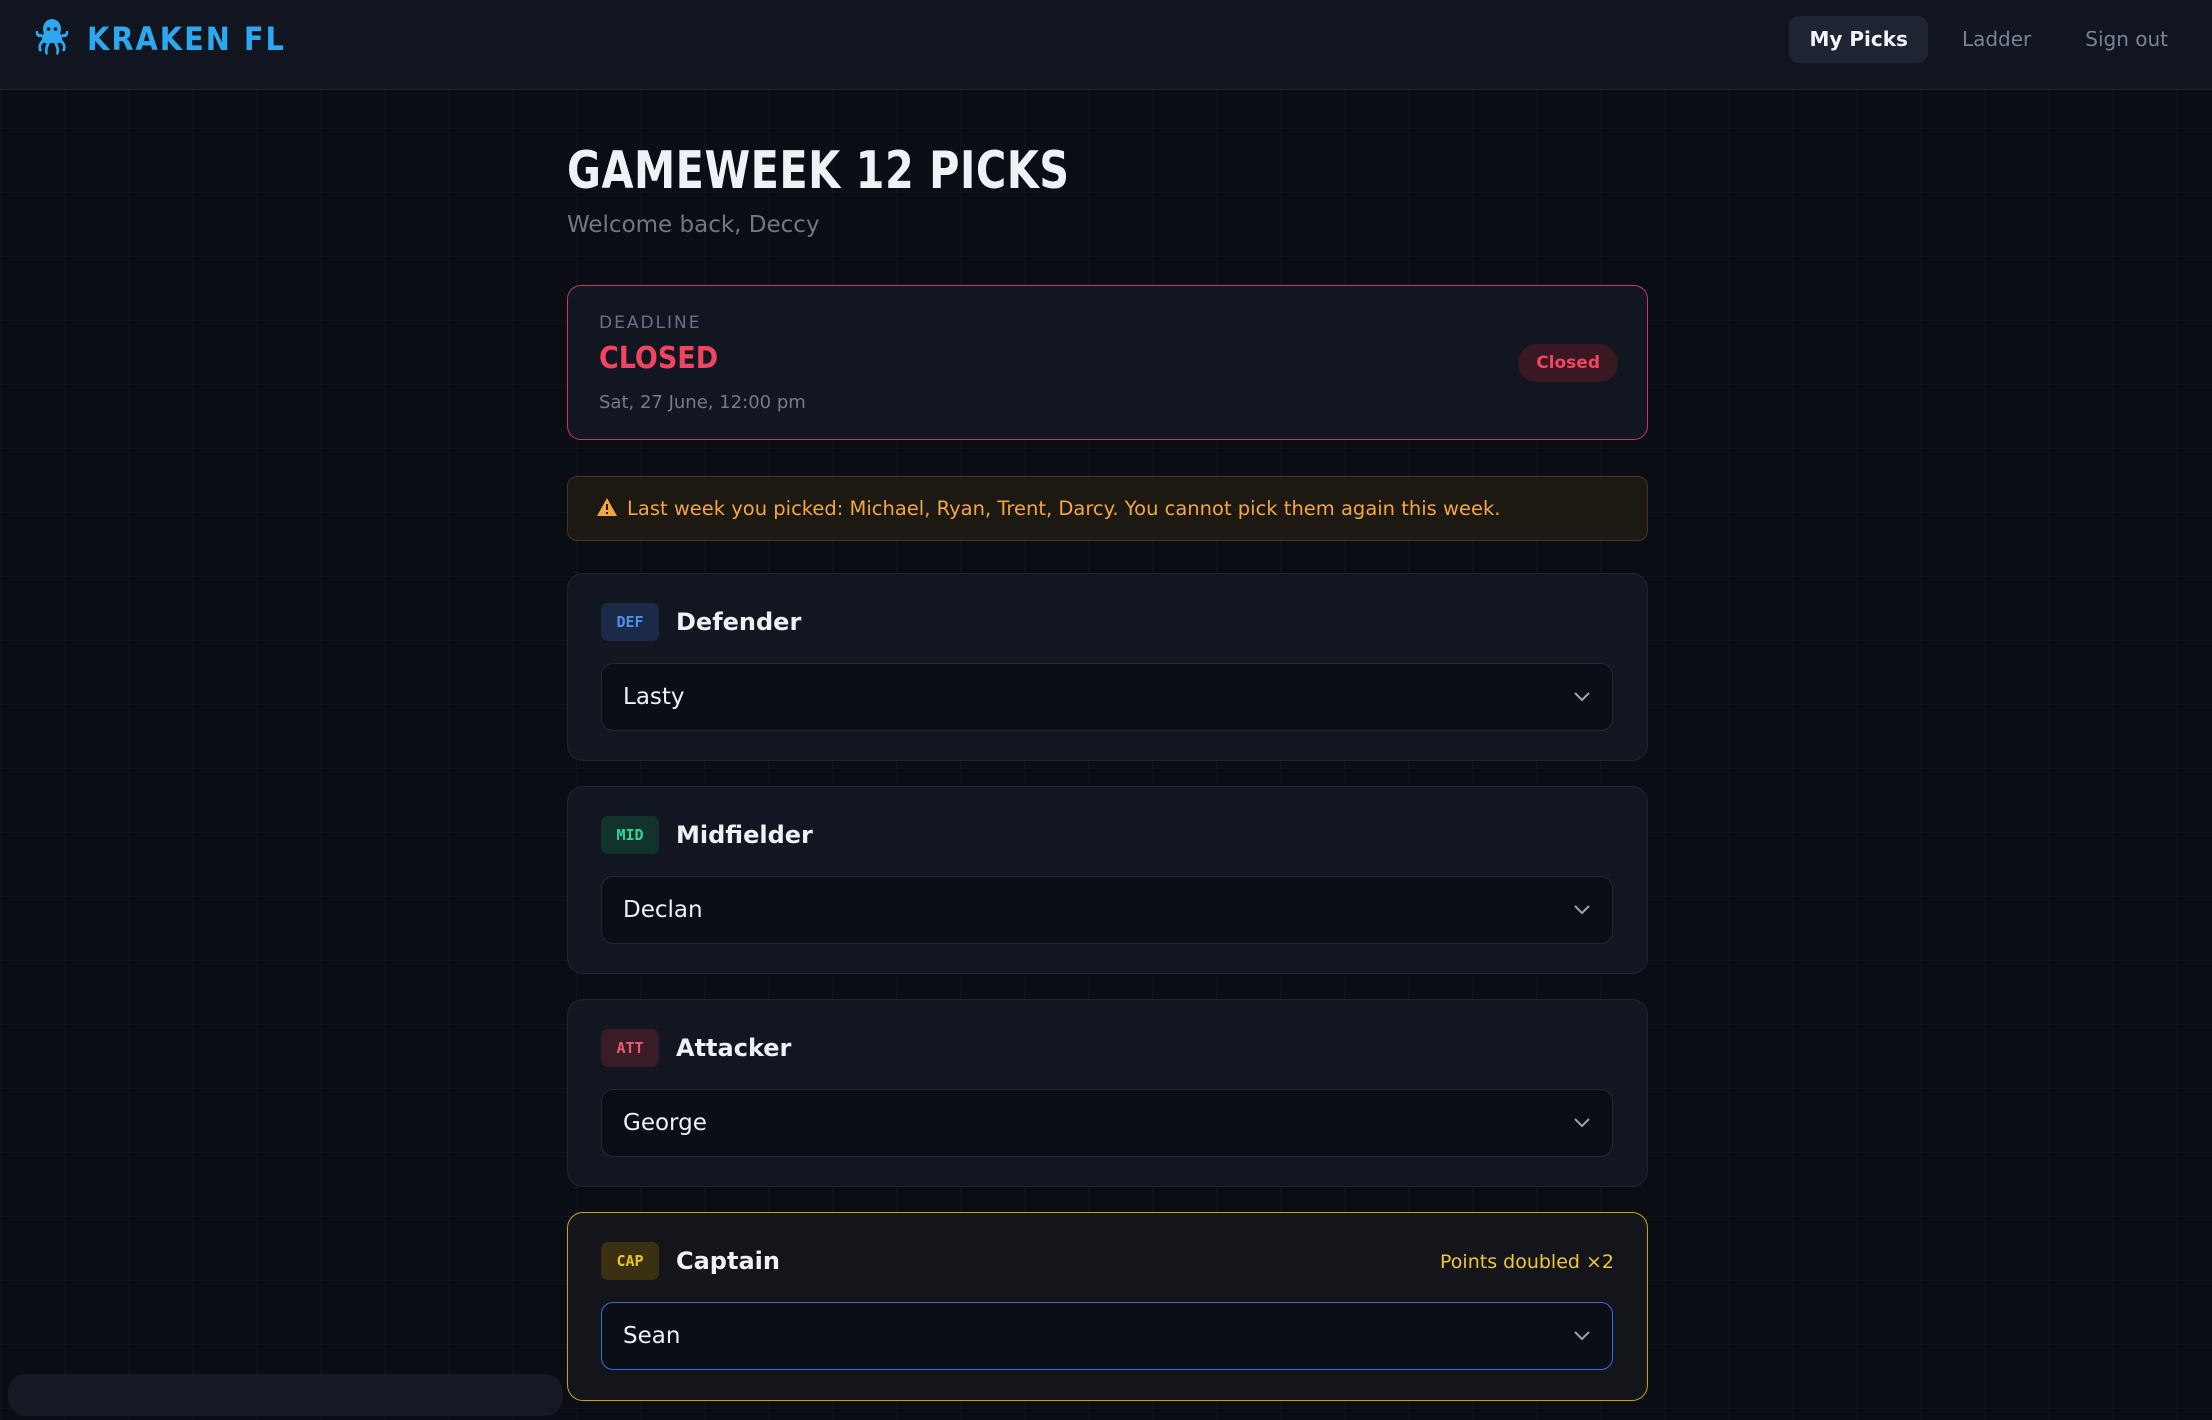 This screenshot has height=1420, width=2212. Describe the element at coordinates (654, 697) in the screenshot. I see `select-value: Lasty` at that location.